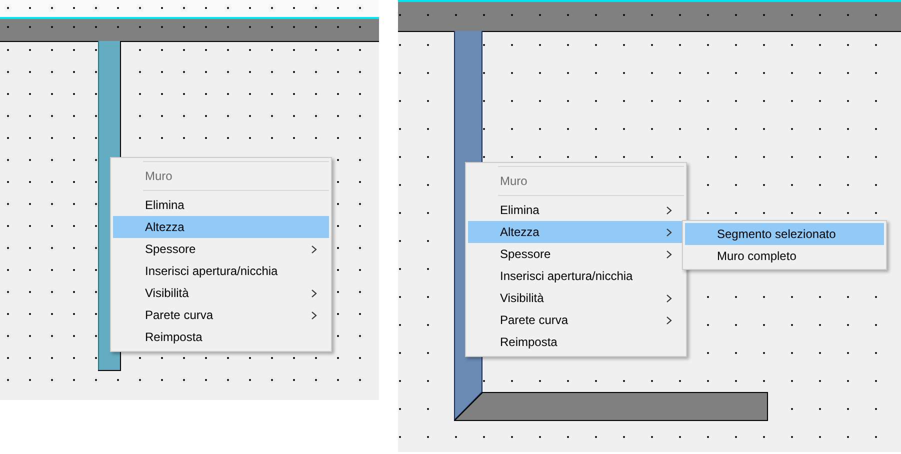 This screenshot has height=454, width=901. What do you see at coordinates (784, 234) in the screenshot?
I see `menu-item: Segmento selezionato` at bounding box center [784, 234].